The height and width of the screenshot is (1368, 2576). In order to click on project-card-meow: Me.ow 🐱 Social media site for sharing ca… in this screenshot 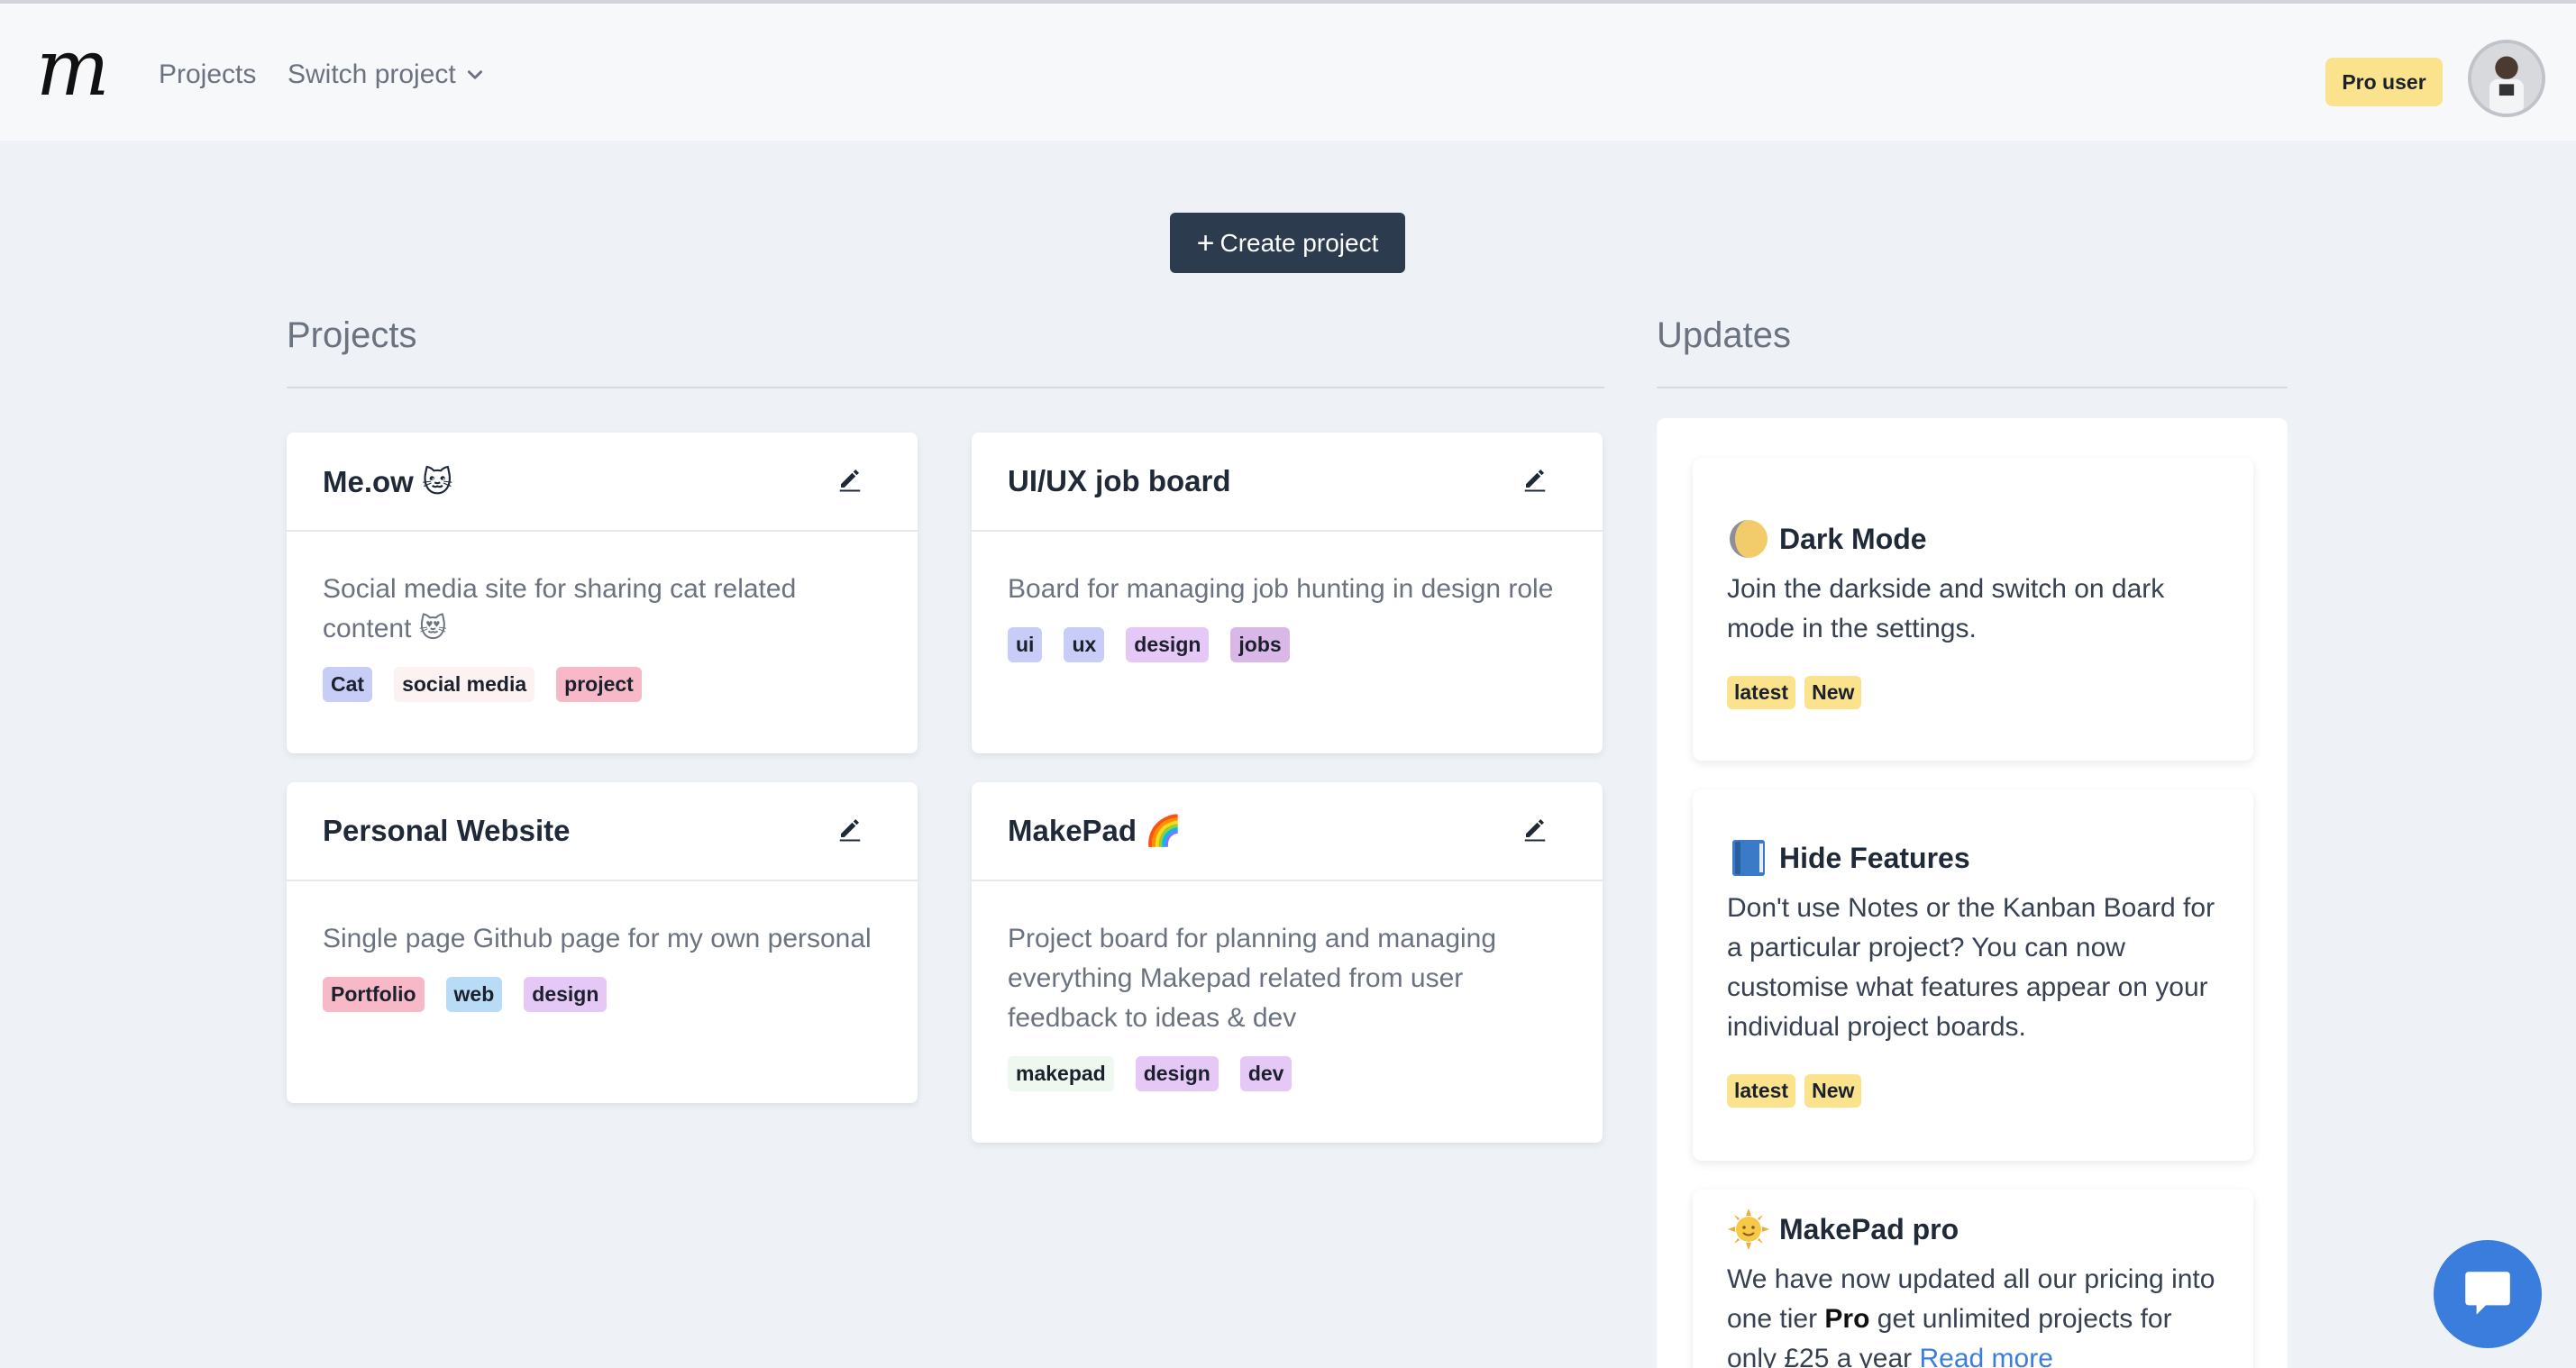, I will do `click(602, 593)`.